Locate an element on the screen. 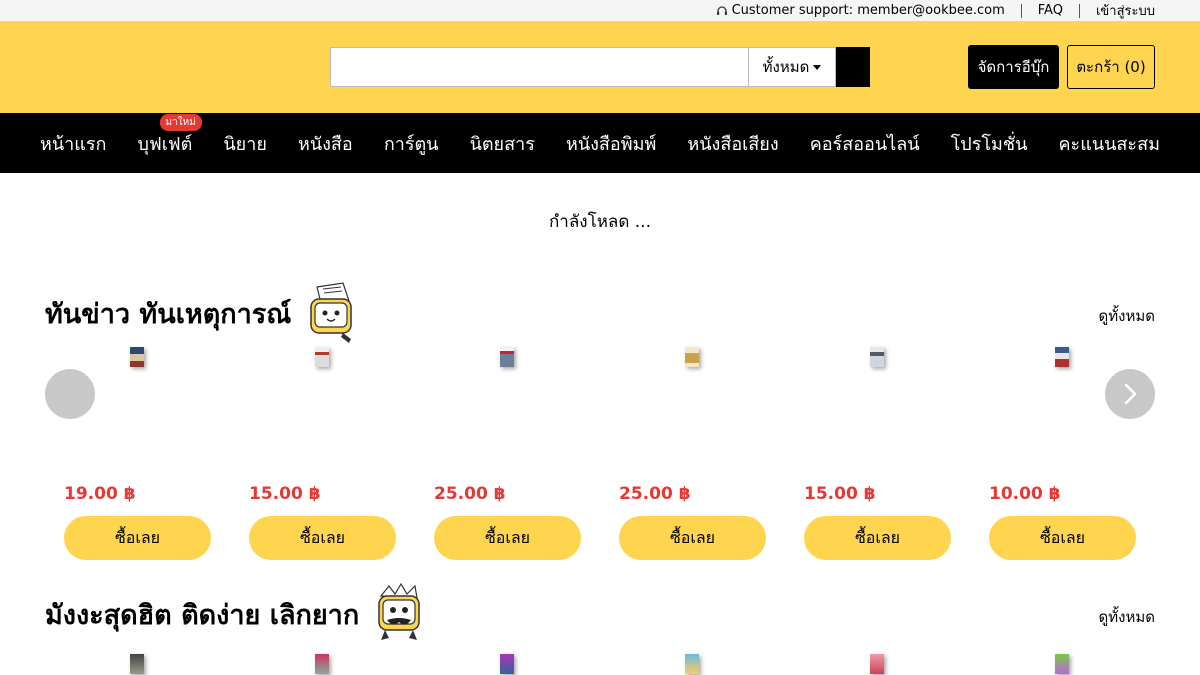 Image resolution: width=1200 pixels, height=675 pixels. section-header: ทันข่าว ทันเหตุการณ์ ดูทั้งหมด is located at coordinates (600, 313).